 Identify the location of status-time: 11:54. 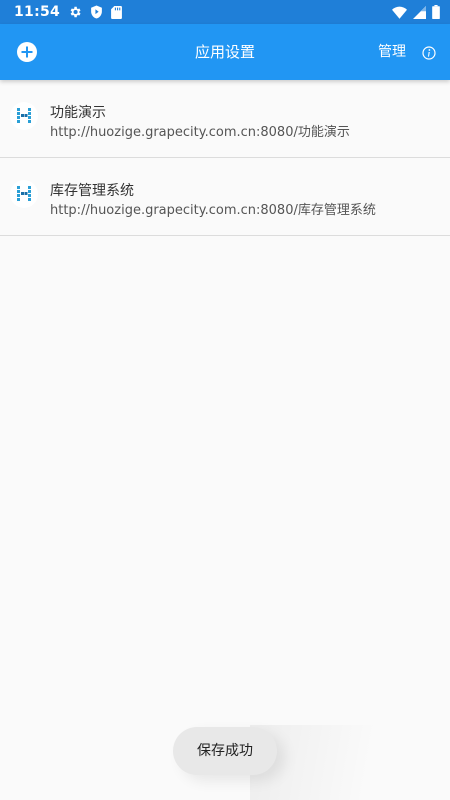
(37, 12).